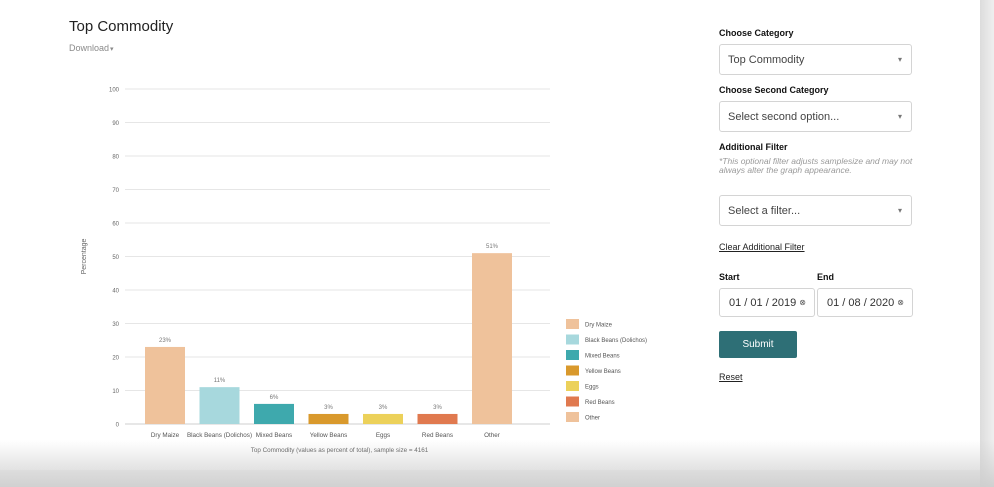 The image size is (994, 487). Describe the element at coordinates (437, 435) in the screenshot. I see `x-tick-label: Red Beans` at that location.